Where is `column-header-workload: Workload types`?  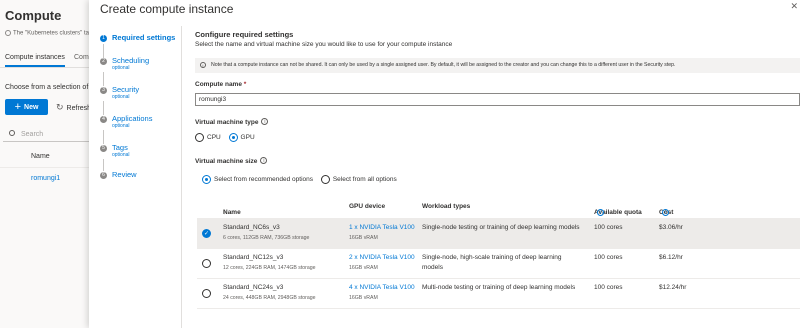
column-header-workload: Workload types is located at coordinates (446, 206).